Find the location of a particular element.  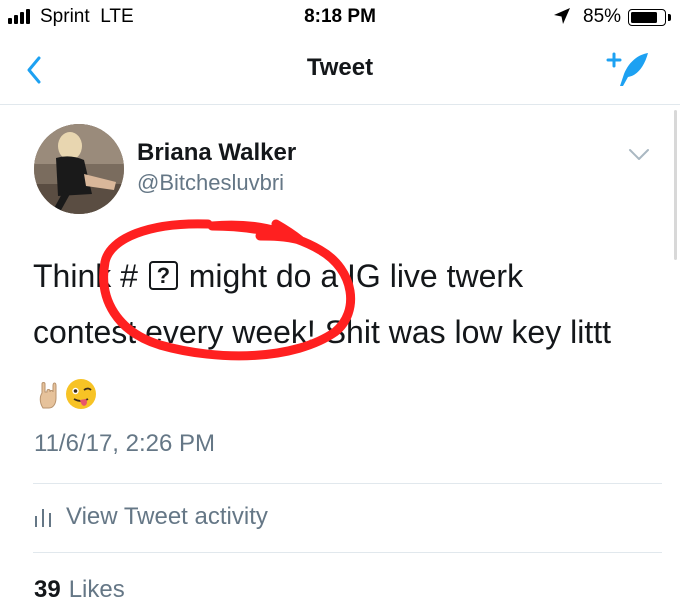

page-title: Tweet is located at coordinates (340, 67).